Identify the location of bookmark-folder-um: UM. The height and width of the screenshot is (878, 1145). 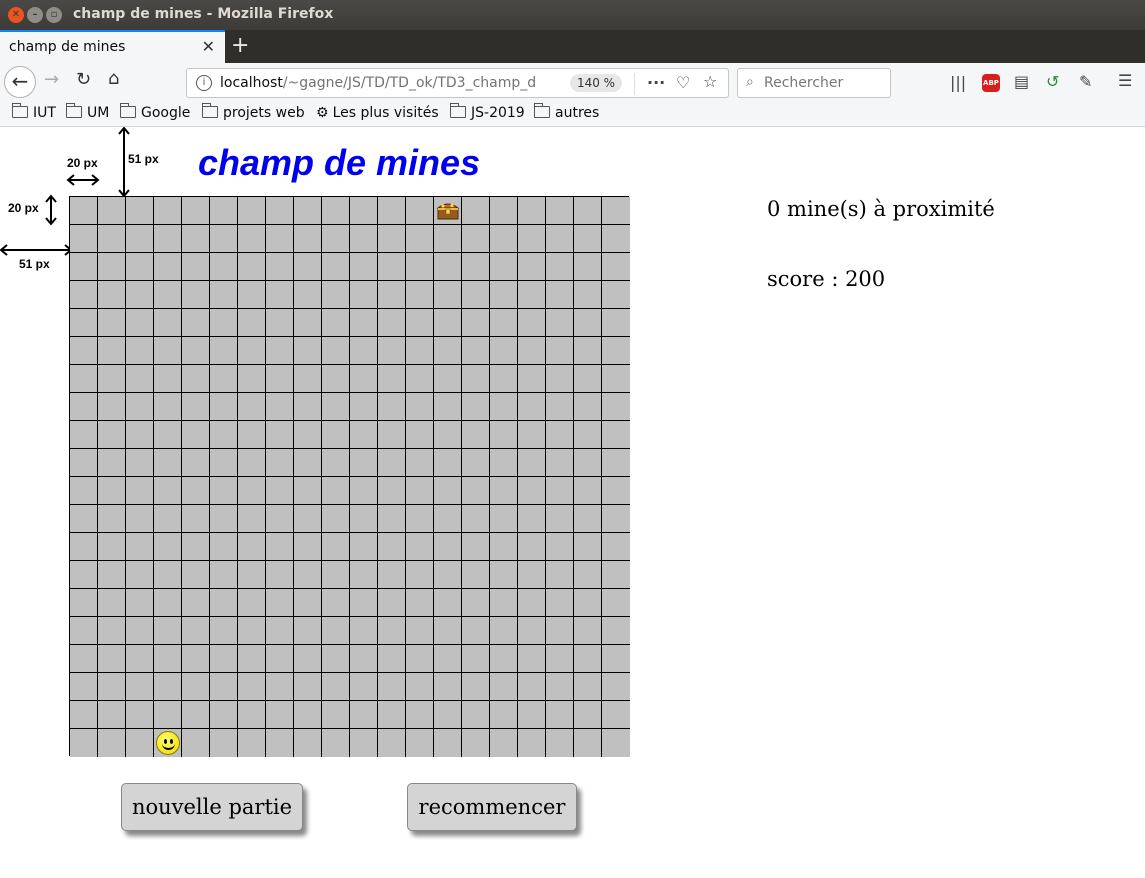
(87, 112).